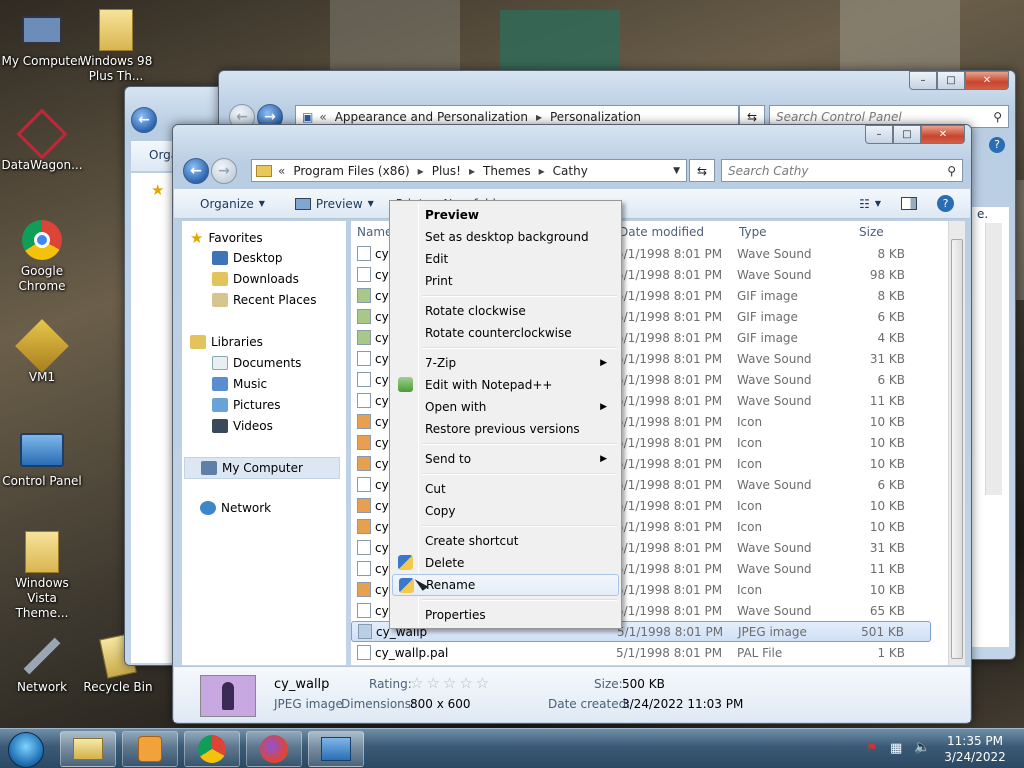 The height and width of the screenshot is (768, 1024). What do you see at coordinates (505, 333) in the screenshot?
I see `menu-item-rotate-counterclockwise: Rotate counterclockwise` at bounding box center [505, 333].